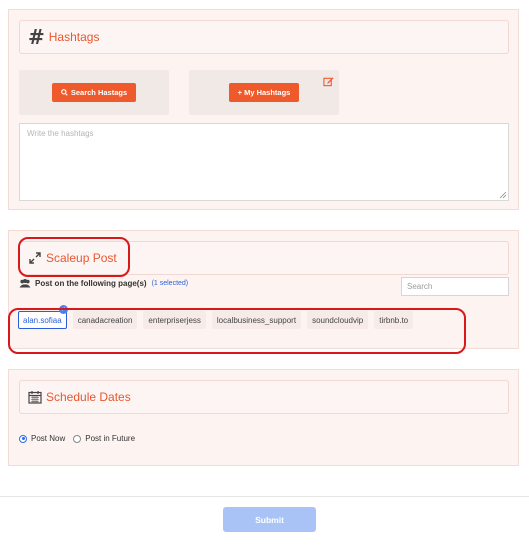 The image size is (529, 547). I want to click on edit-icon, so click(328, 83).